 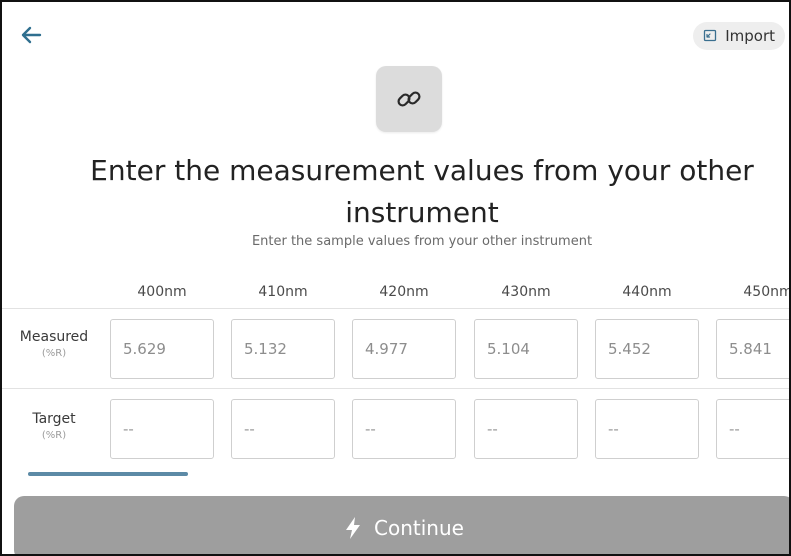 I want to click on continue-button: Continue, so click(x=401, y=525).